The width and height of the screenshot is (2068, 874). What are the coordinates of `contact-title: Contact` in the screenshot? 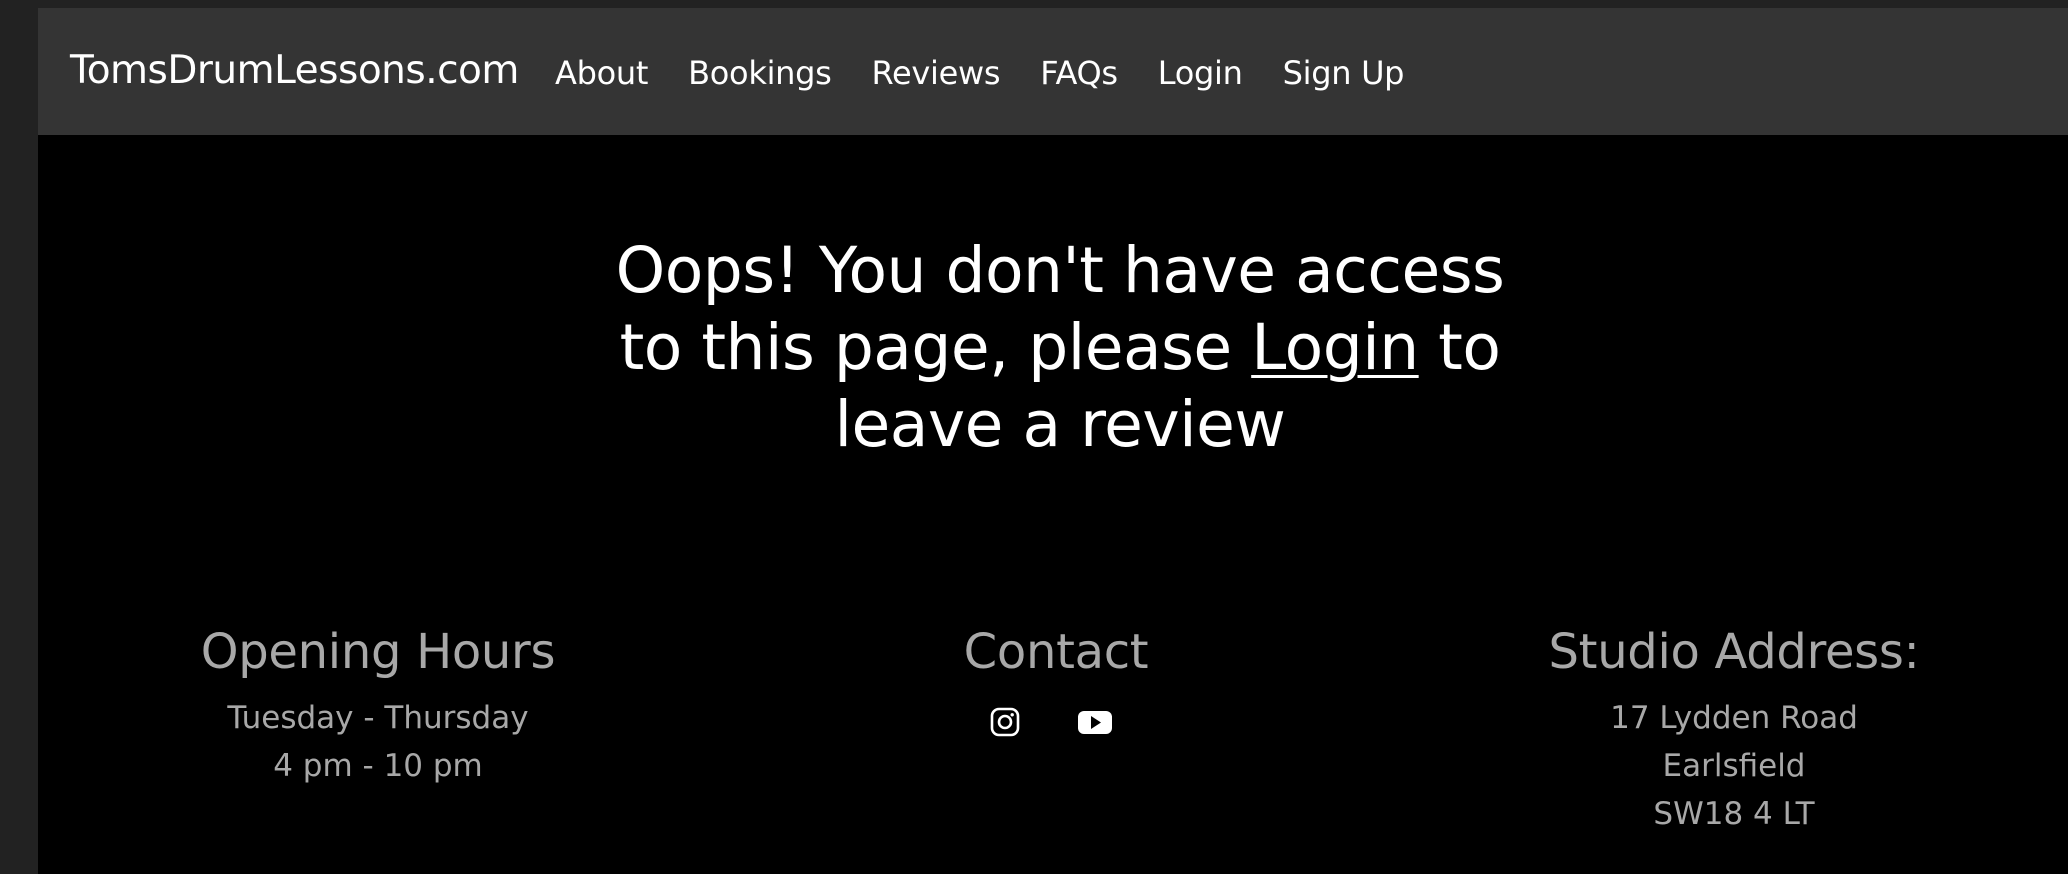 It's located at (1056, 652).